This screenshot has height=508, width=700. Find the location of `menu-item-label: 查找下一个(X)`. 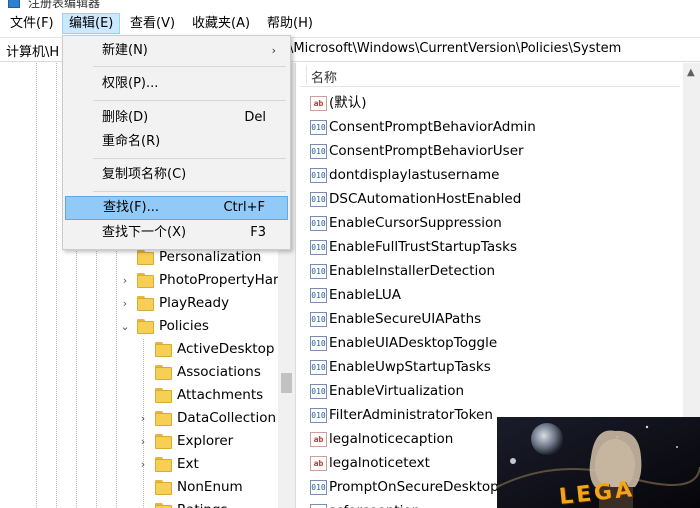

menu-item-label: 查找下一个(X) is located at coordinates (144, 232).